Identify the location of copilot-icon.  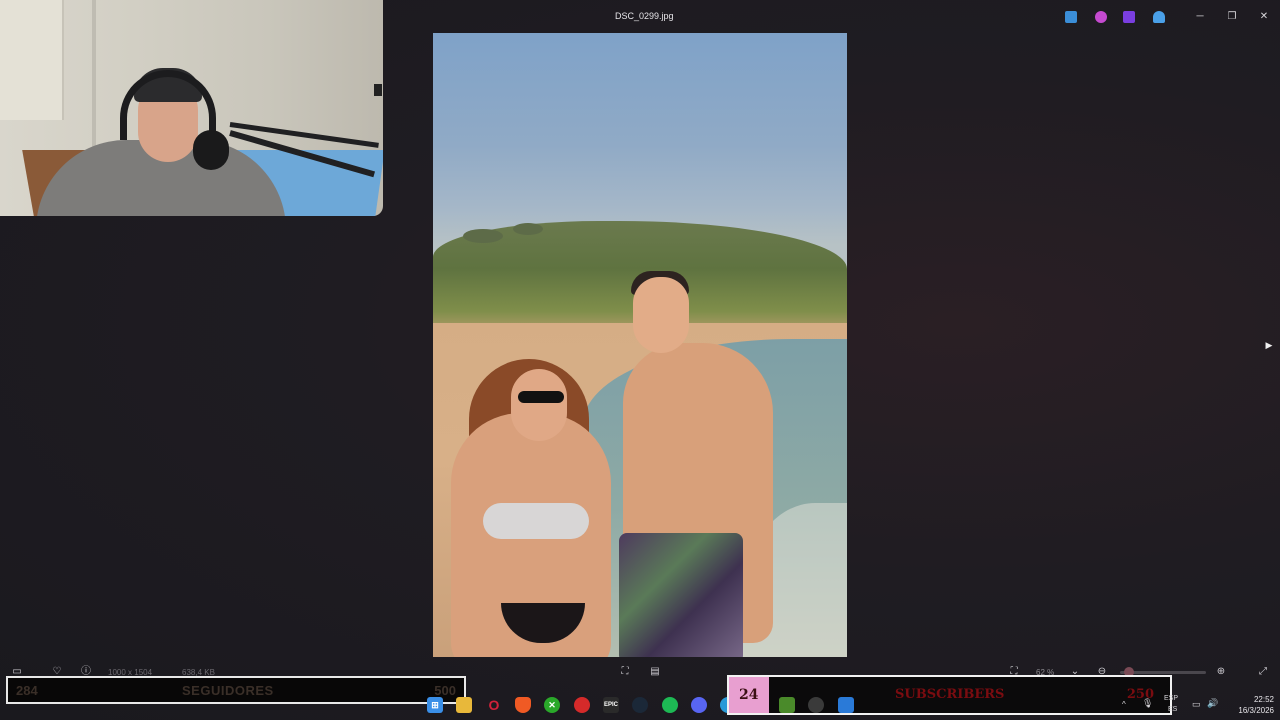
(1101, 17).